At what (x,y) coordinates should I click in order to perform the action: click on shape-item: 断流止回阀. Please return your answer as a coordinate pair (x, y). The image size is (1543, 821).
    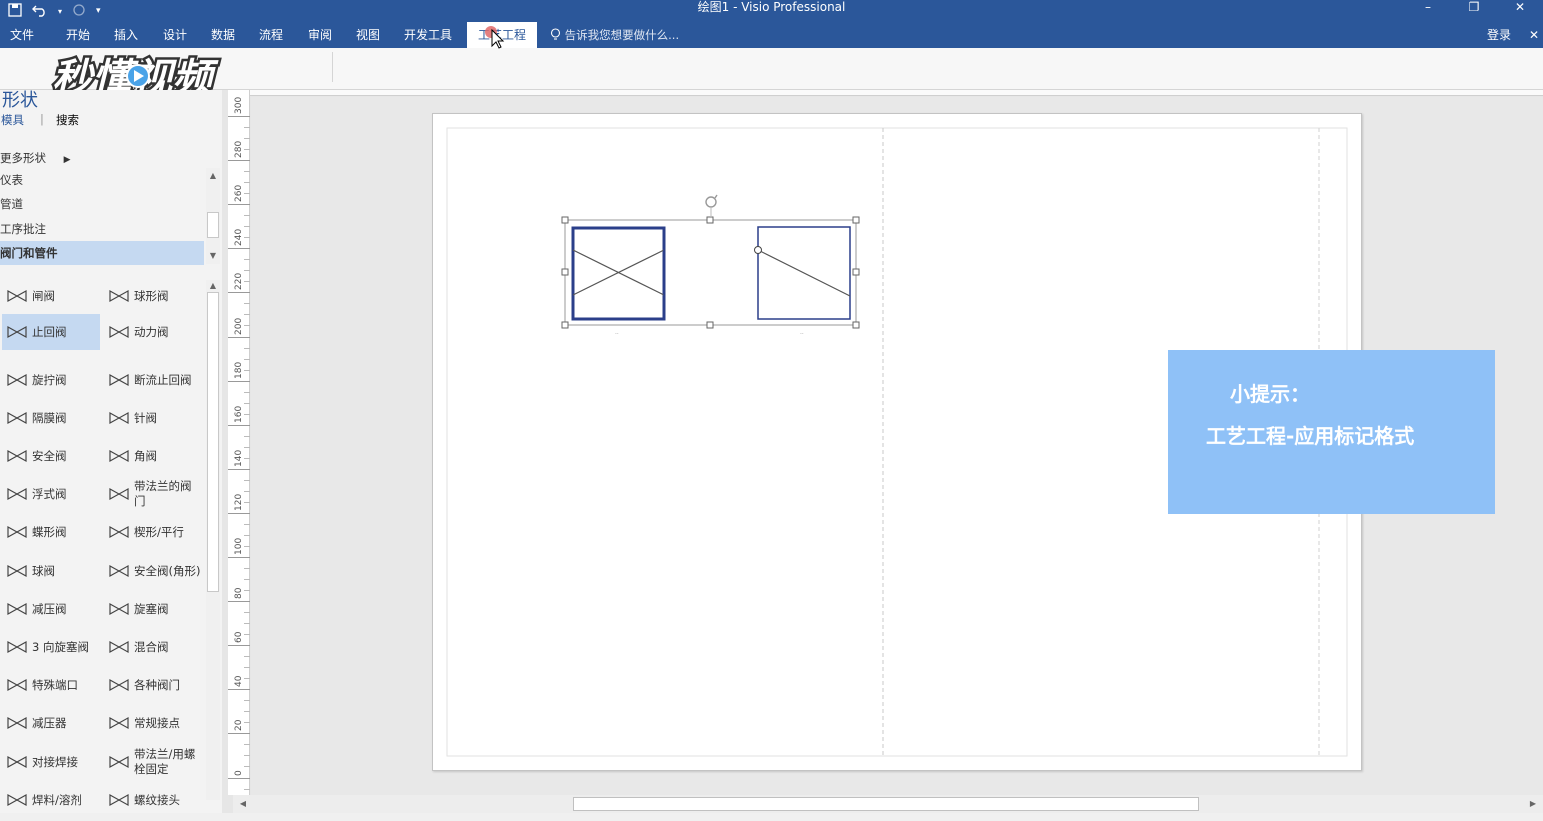
    Looking at the image, I should click on (153, 380).